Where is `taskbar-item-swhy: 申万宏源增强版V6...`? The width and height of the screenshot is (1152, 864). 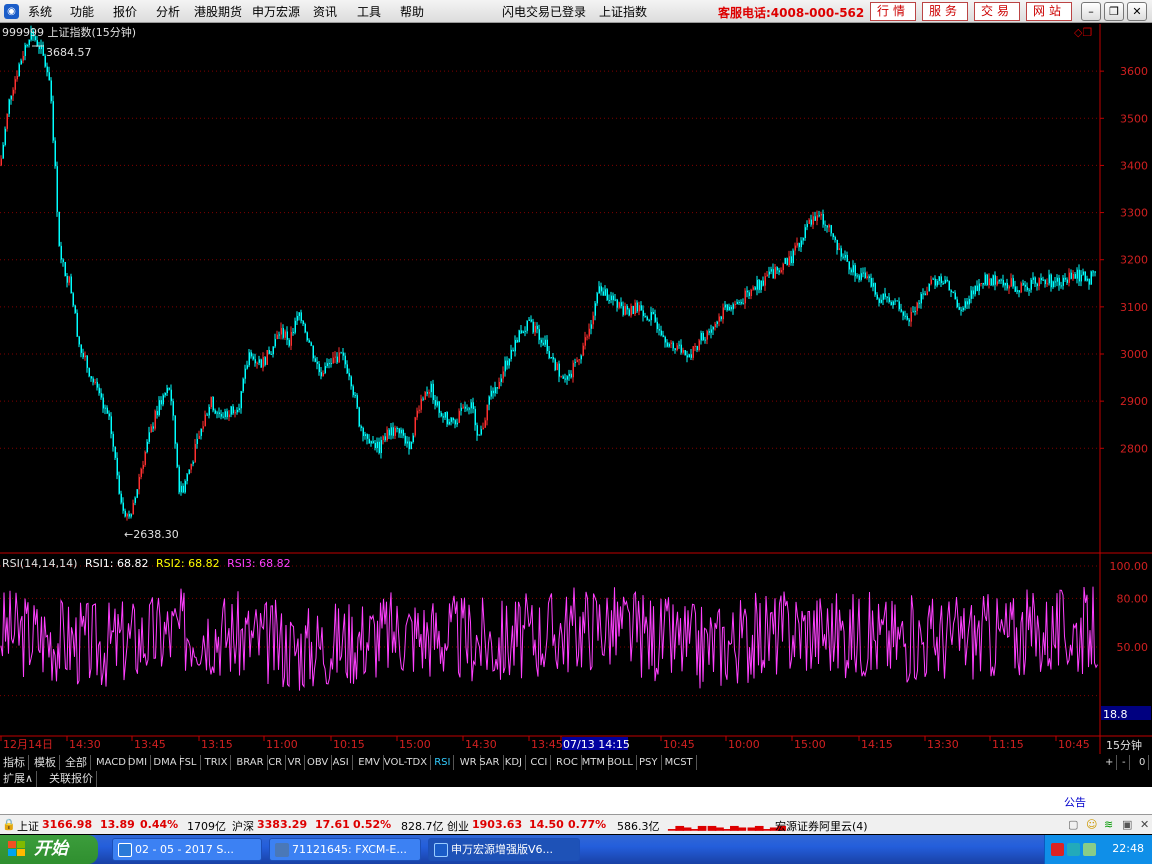 taskbar-item-swhy: 申万宏源增强版V6... is located at coordinates (504, 849).